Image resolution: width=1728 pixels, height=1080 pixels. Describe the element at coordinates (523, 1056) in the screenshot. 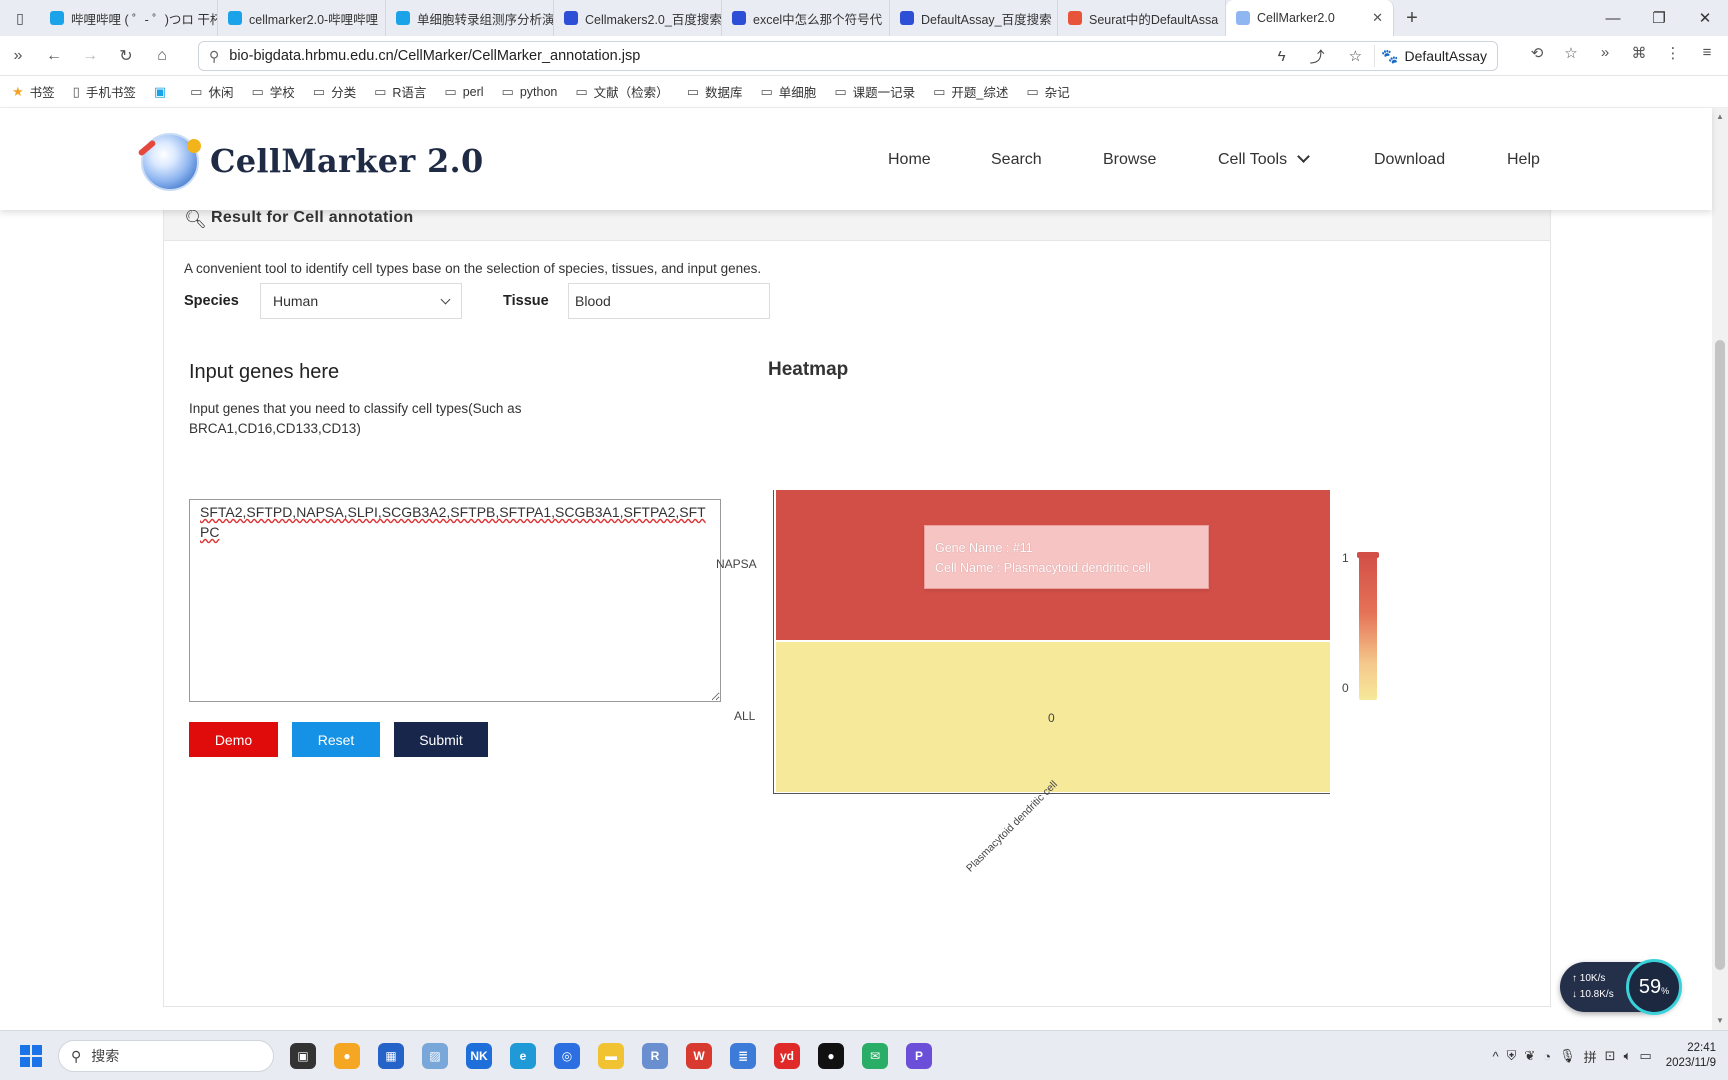

I see `edge-browser-icon: e` at that location.